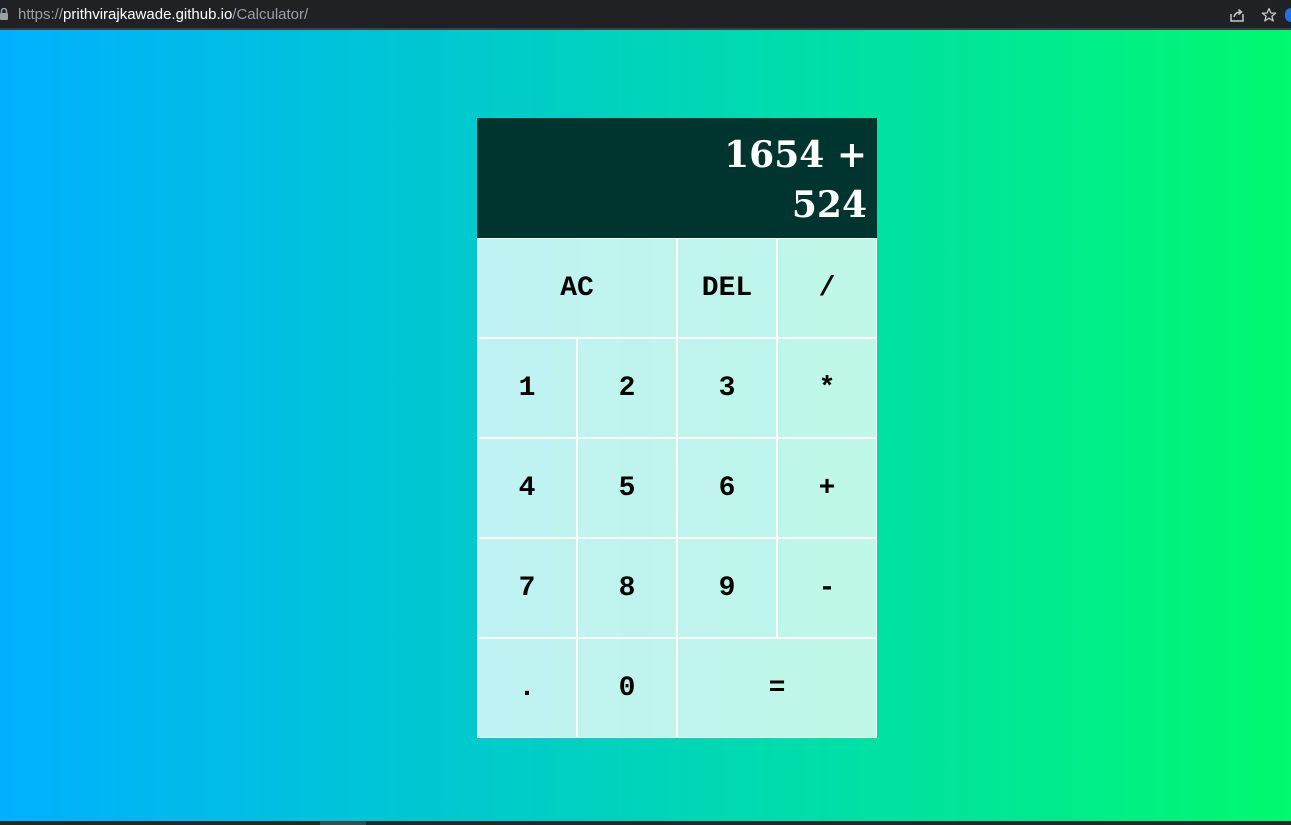  Describe the element at coordinates (727, 388) in the screenshot. I see `digit-3-button: 3` at that location.